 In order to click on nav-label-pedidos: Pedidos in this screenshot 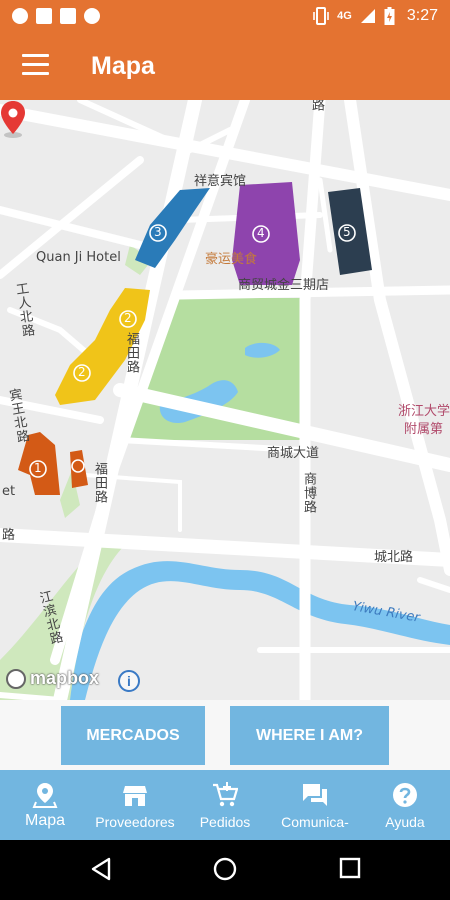, I will do `click(225, 822)`.